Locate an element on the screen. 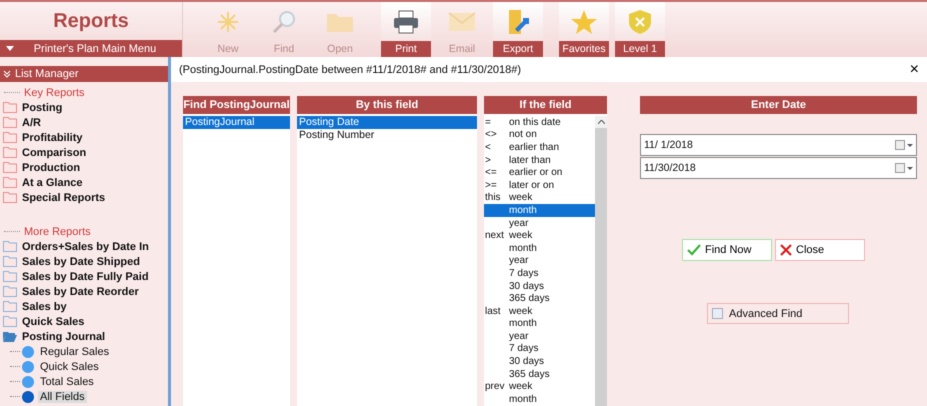 The height and width of the screenshot is (406, 927). find-now-button: Find Now is located at coordinates (727, 250).